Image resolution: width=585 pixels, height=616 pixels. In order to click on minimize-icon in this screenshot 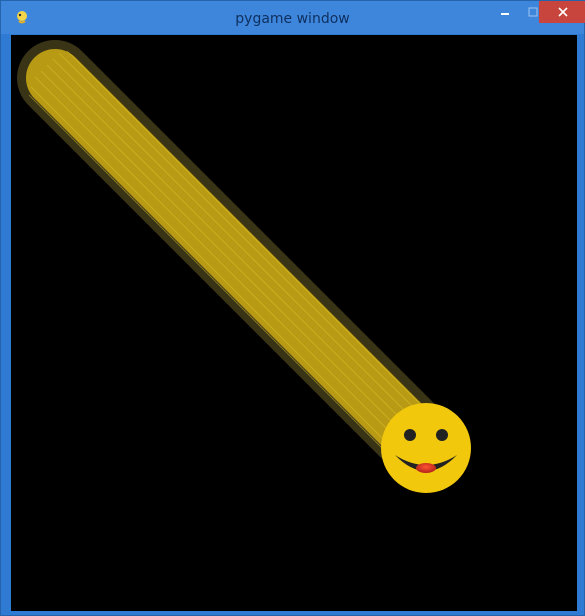, I will do `click(505, 14)`.